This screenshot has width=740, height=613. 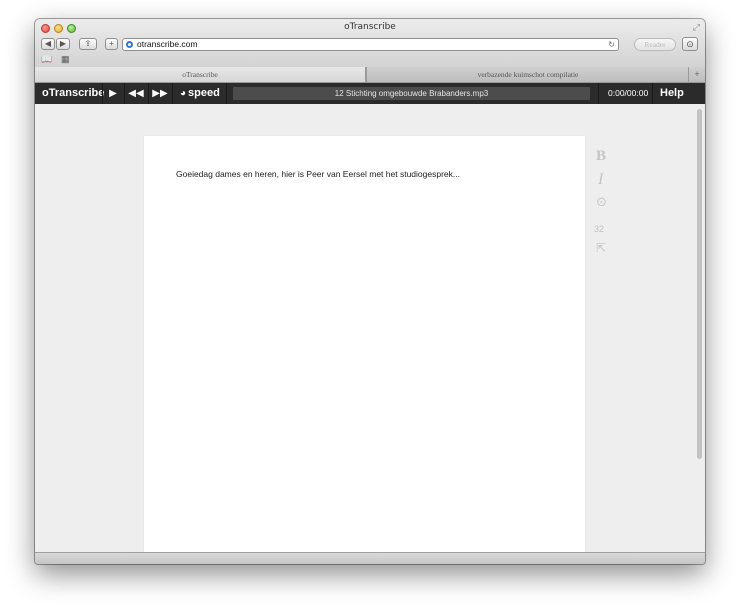 I want to click on top-sites-grid-icon: ▦, so click(x=65, y=59).